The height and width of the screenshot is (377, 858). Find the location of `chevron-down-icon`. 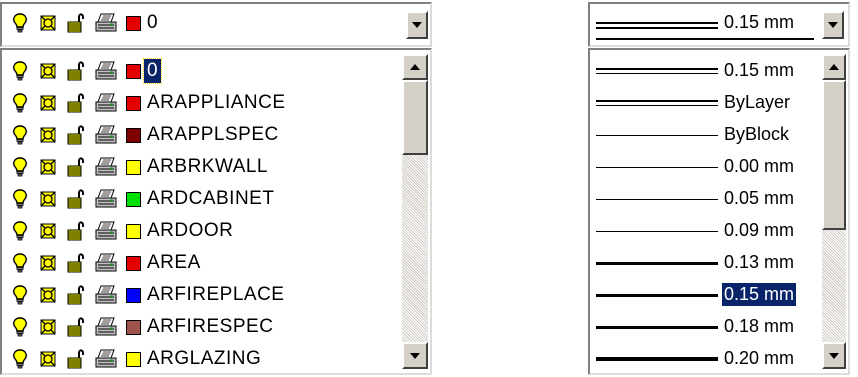

chevron-down-icon is located at coordinates (833, 25).